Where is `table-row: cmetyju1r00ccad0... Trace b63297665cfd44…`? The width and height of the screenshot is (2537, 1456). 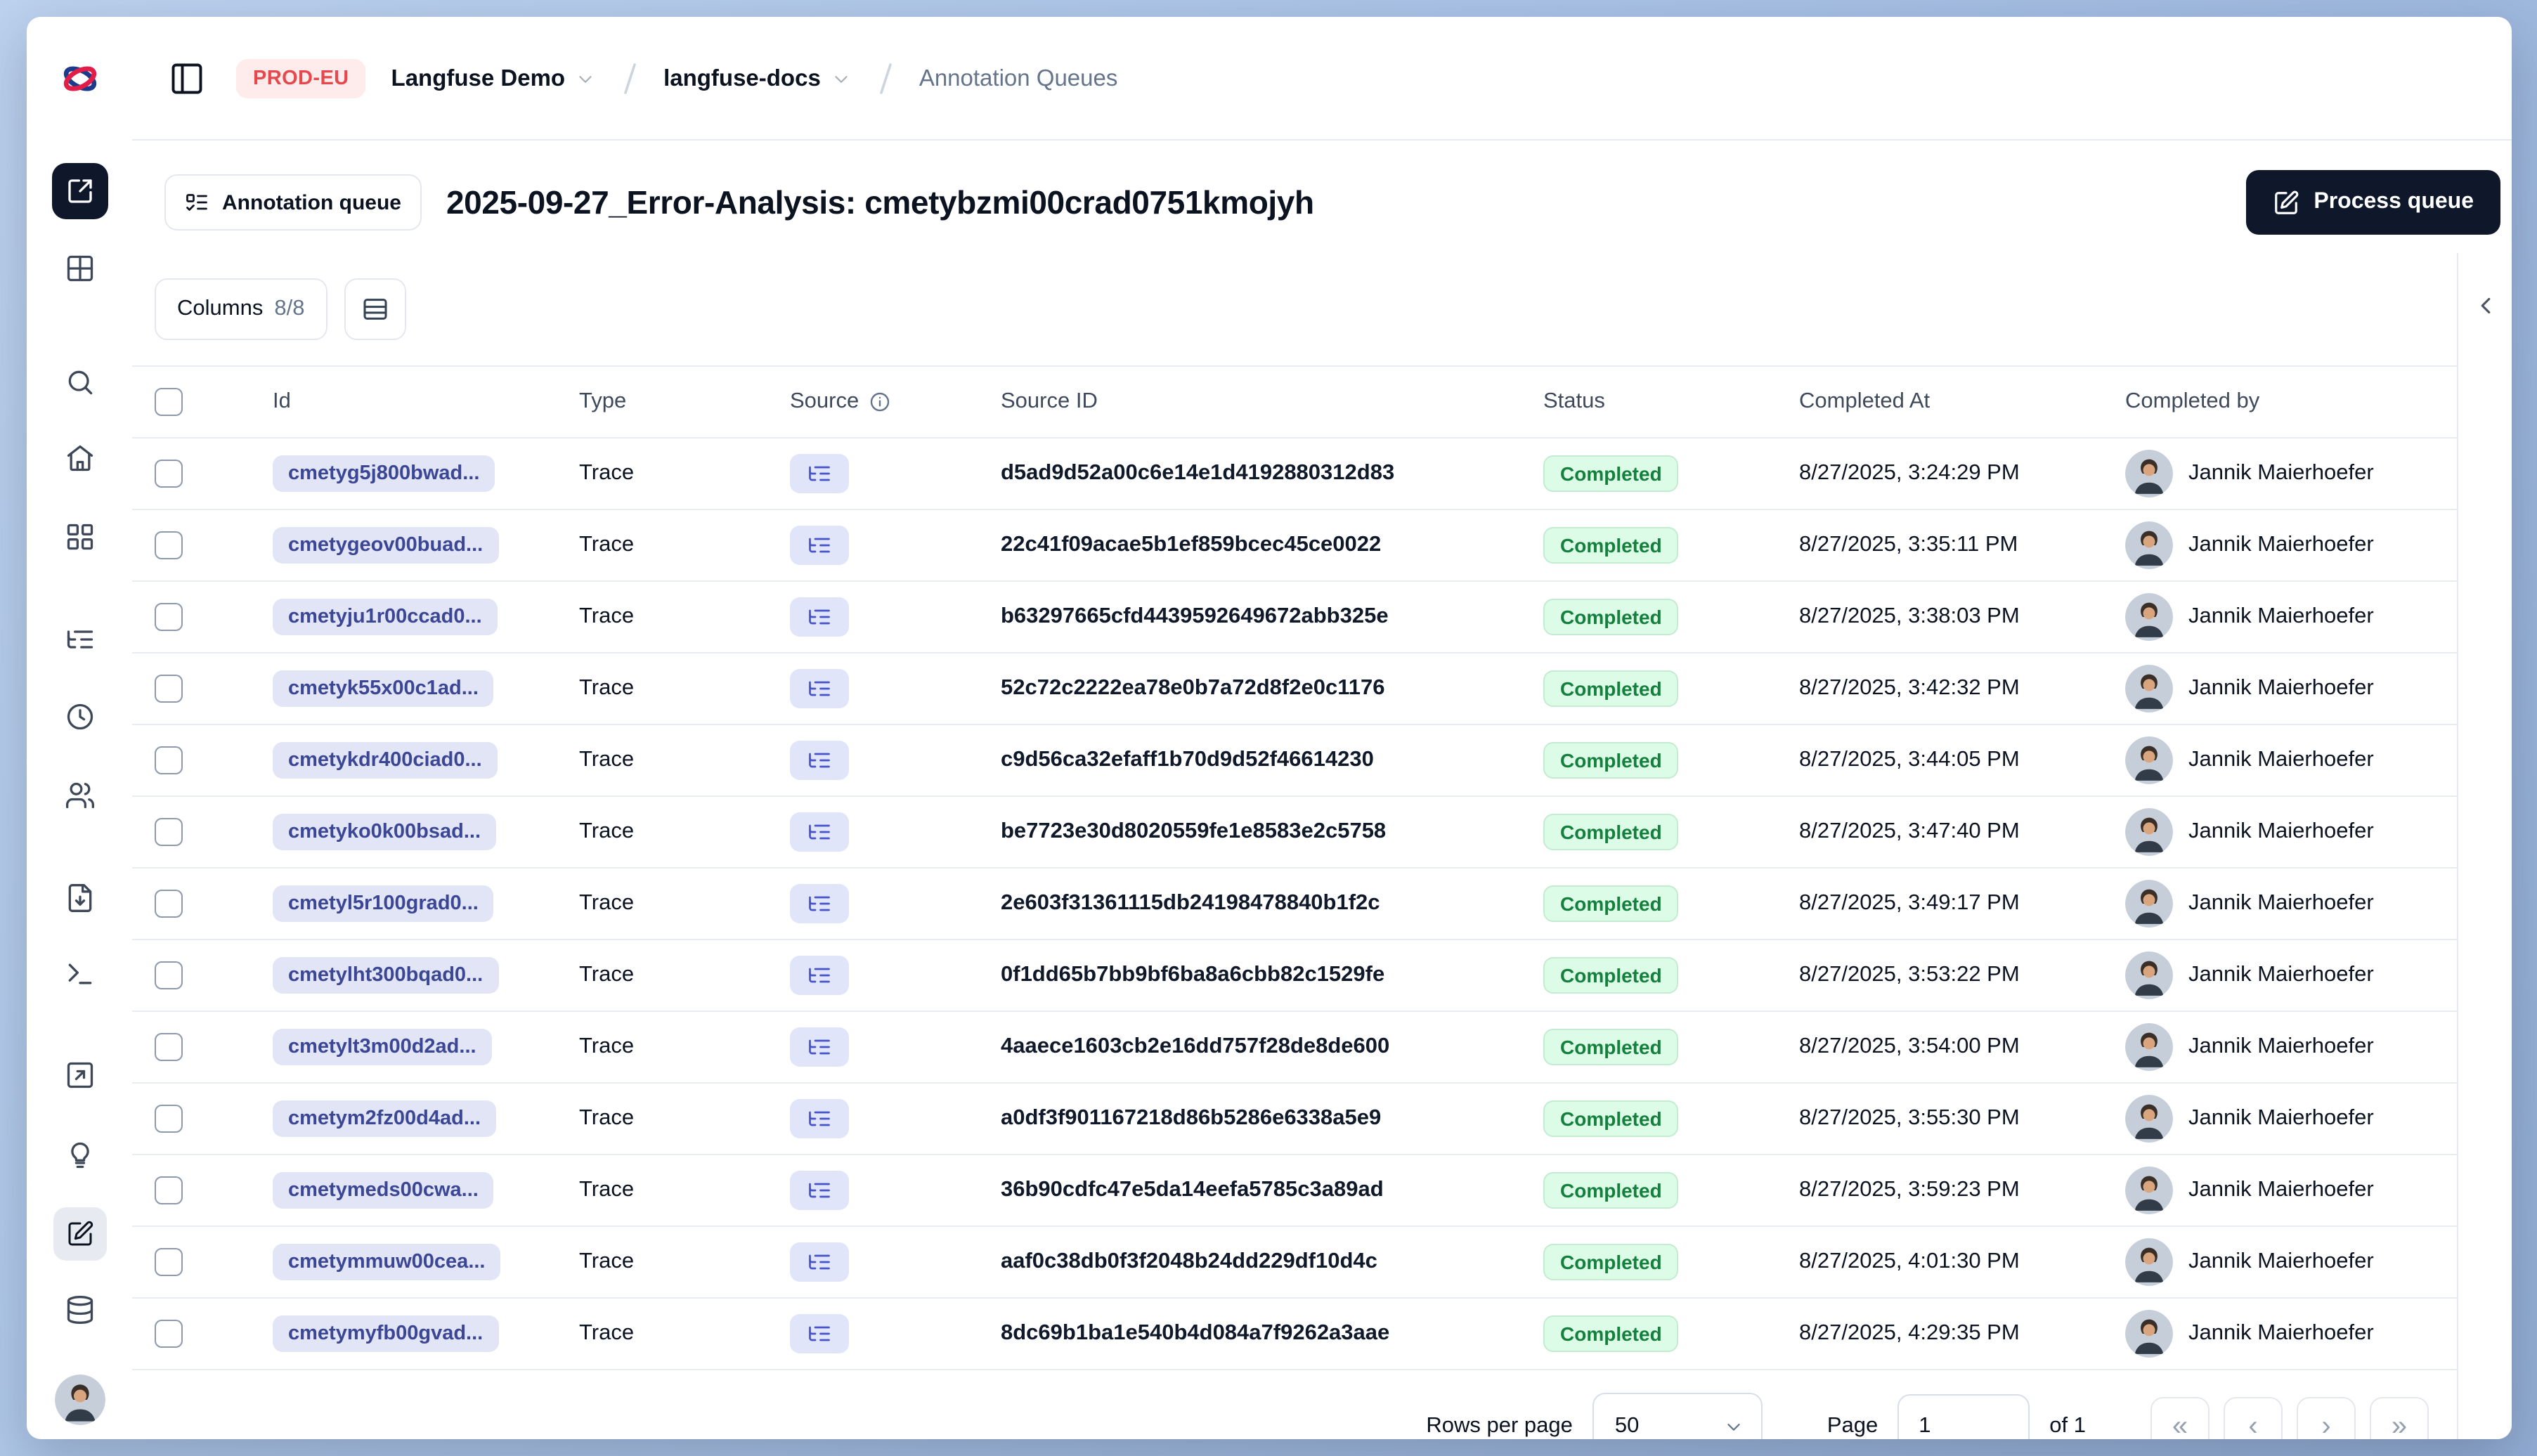 table-row: cmetyju1r00ccad0... Trace b63297665cfd44… is located at coordinates (1295, 618).